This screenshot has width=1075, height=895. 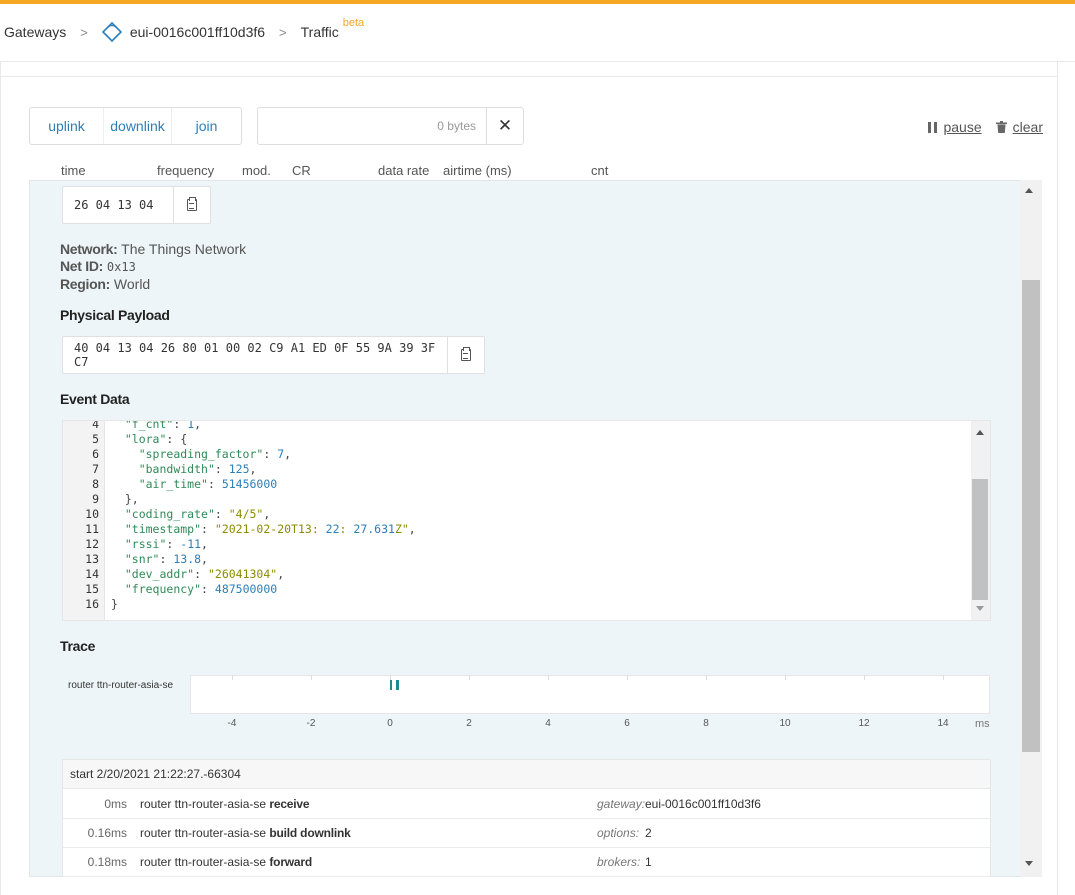 What do you see at coordinates (706, 723) in the screenshot?
I see `axis-tick-label: 8` at bounding box center [706, 723].